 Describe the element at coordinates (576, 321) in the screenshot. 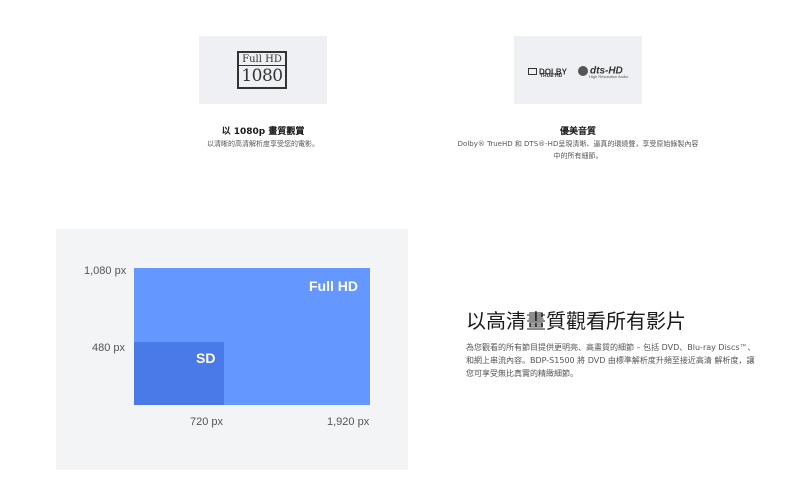

I see `section-headline: 以高清畫質觀看所有影片` at that location.